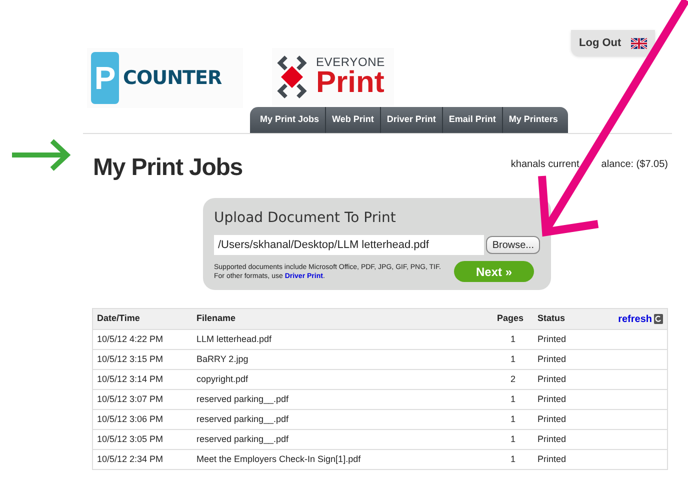 Image resolution: width=688 pixels, height=480 pixels. Describe the element at coordinates (337, 460) in the screenshot. I see `table-cell: Meet the Employers Check-In Sign[1].pdf` at that location.